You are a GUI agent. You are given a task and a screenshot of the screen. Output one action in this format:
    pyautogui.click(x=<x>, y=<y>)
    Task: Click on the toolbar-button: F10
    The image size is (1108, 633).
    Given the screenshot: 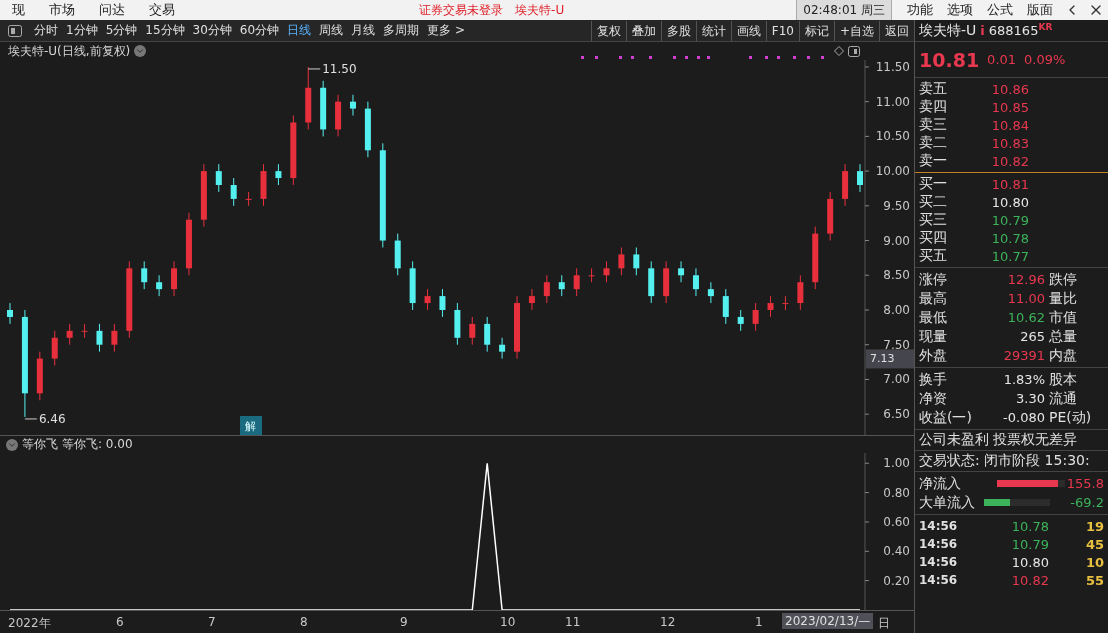 What is the action you would take?
    pyautogui.click(x=782, y=30)
    